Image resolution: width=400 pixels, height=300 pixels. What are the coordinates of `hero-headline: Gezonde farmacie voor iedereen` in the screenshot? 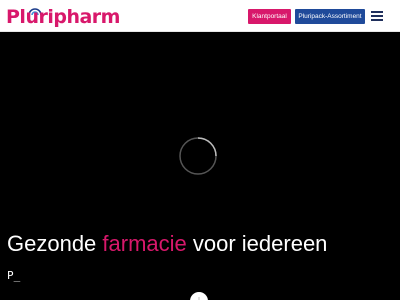 It's located at (202, 244).